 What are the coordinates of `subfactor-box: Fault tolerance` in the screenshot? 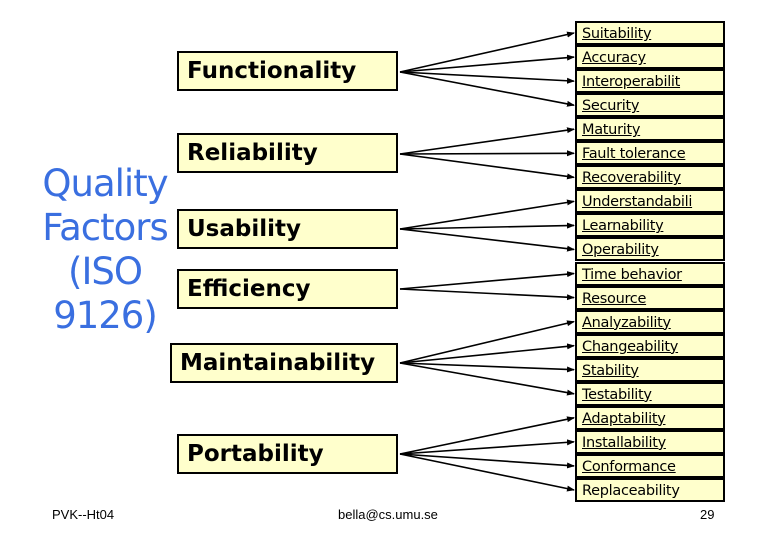 It's located at (650, 153).